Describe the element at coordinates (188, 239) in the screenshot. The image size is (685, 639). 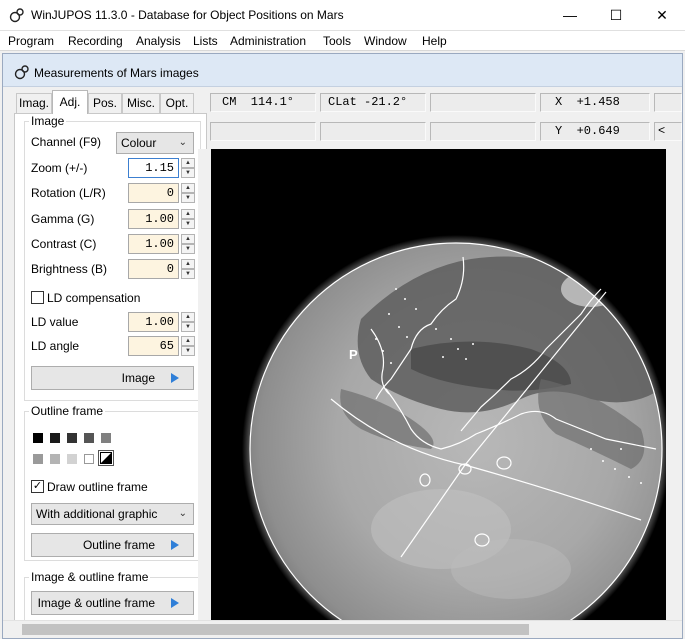
I see `contrast-up-button: ▲` at that location.